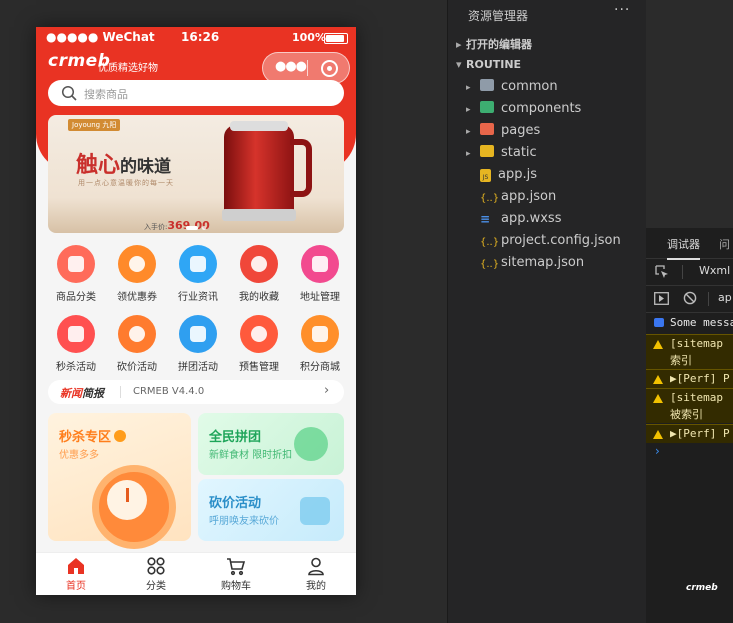 The width and height of the screenshot is (733, 623). I want to click on news-title: 新闻简报, so click(82, 393).